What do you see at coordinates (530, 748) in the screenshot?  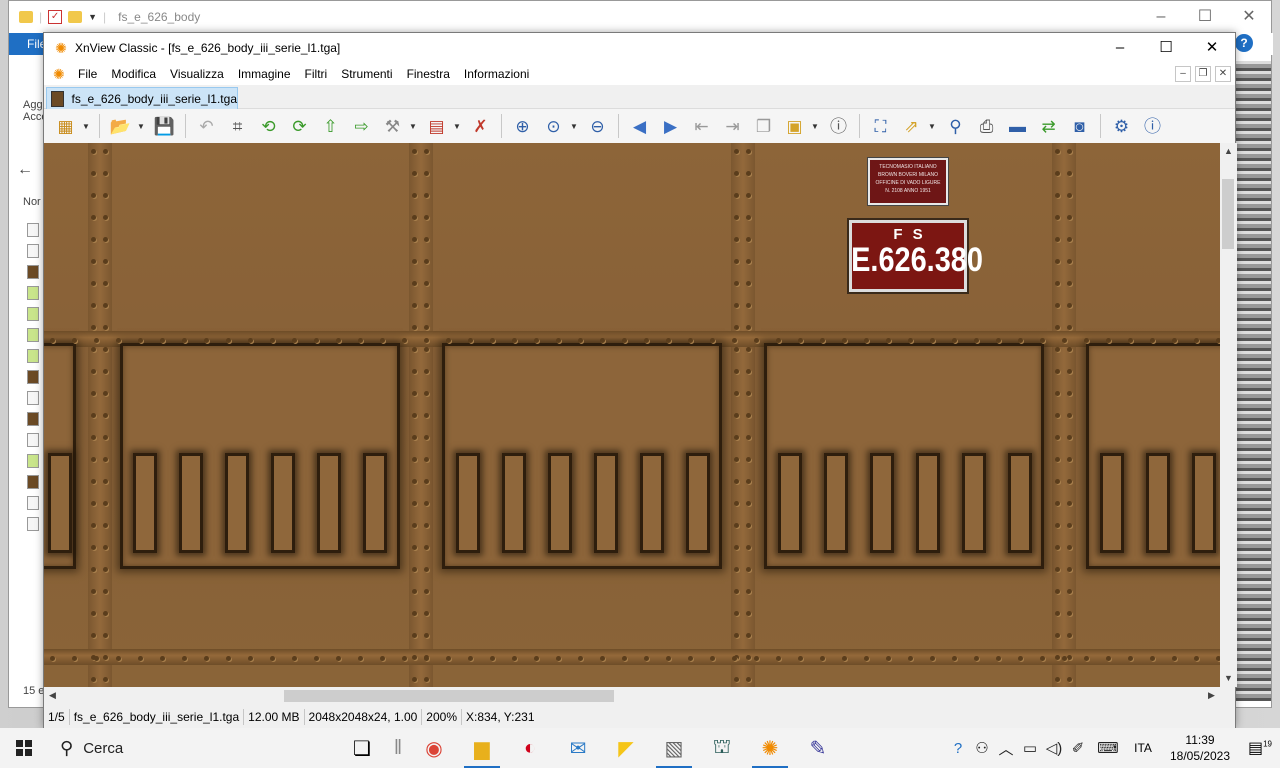 I see `ccleaner-icon: ◐` at bounding box center [530, 748].